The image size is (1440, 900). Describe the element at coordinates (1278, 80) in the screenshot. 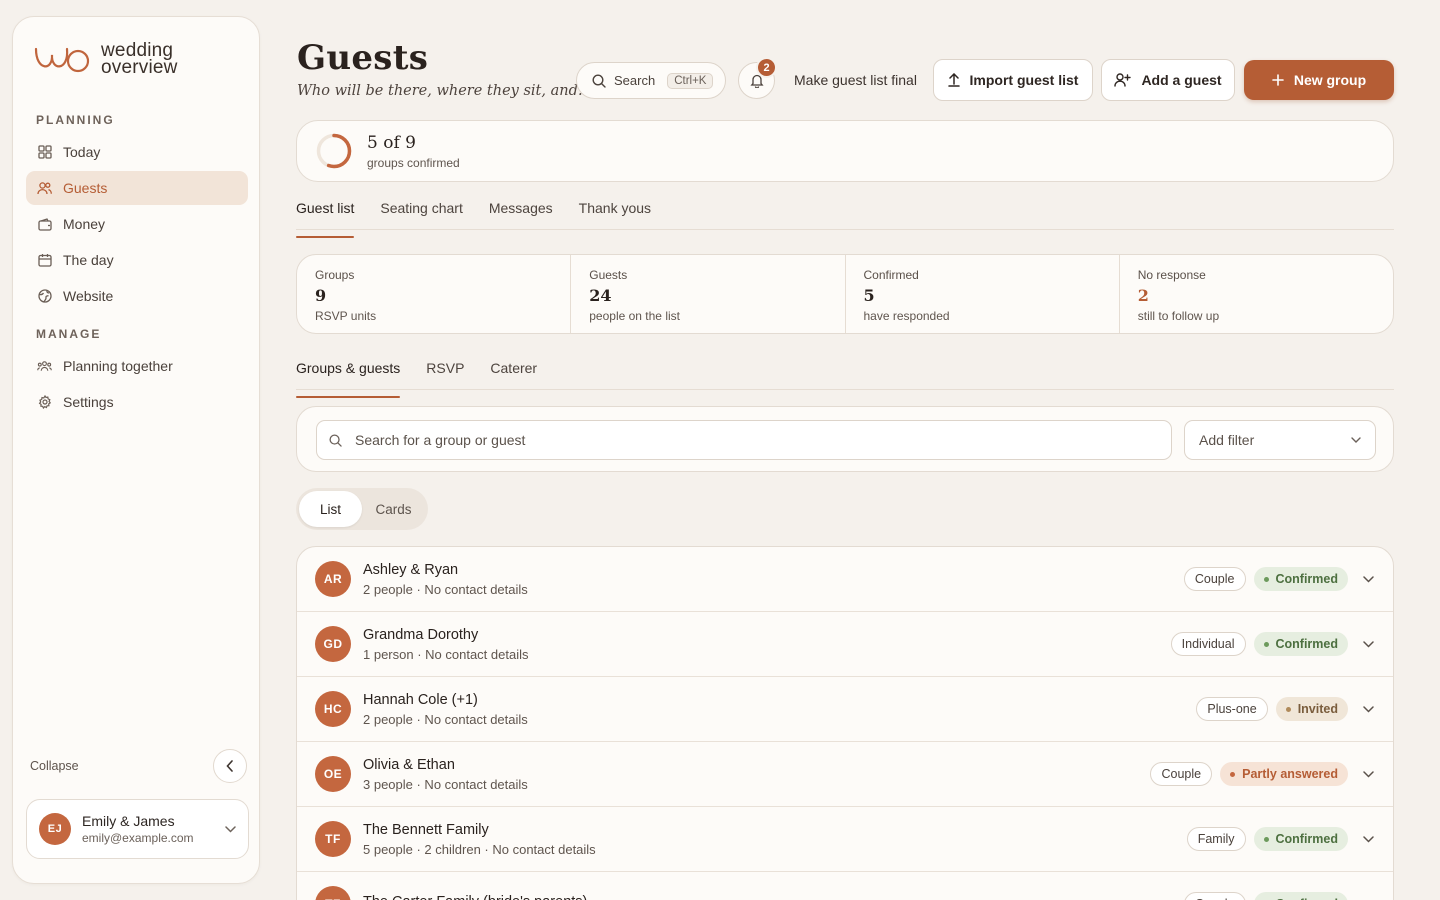

I see `plus-icon` at that location.